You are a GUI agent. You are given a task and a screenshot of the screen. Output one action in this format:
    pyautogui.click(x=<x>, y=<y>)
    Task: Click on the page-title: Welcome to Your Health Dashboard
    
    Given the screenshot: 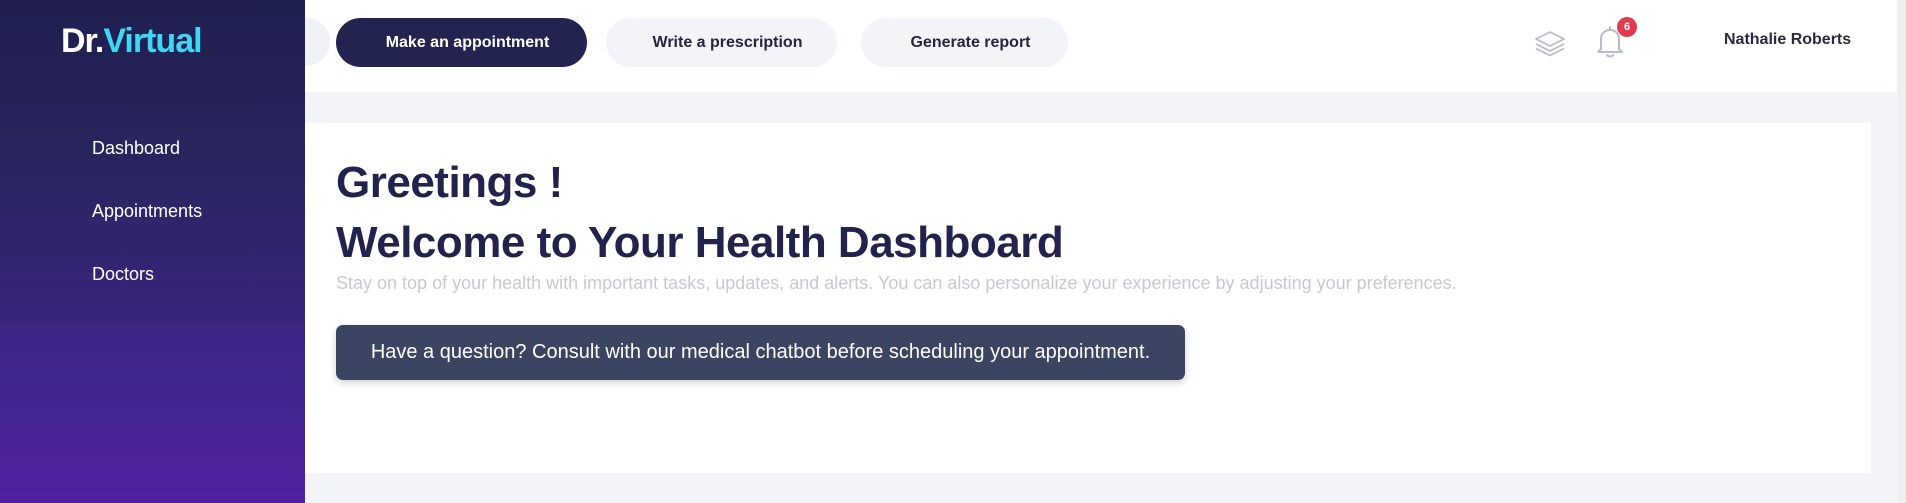 What is the action you would take?
    pyautogui.click(x=700, y=242)
    